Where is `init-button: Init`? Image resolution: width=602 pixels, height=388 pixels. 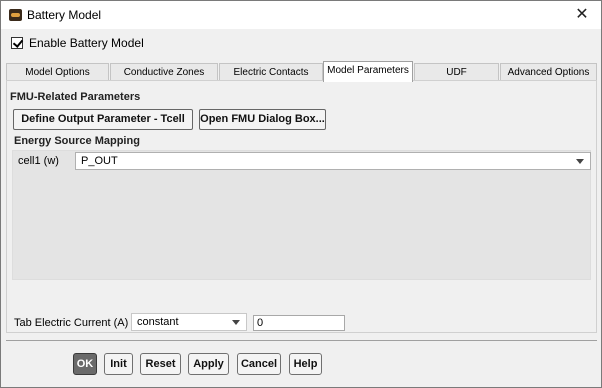
init-button: Init is located at coordinates (118, 364).